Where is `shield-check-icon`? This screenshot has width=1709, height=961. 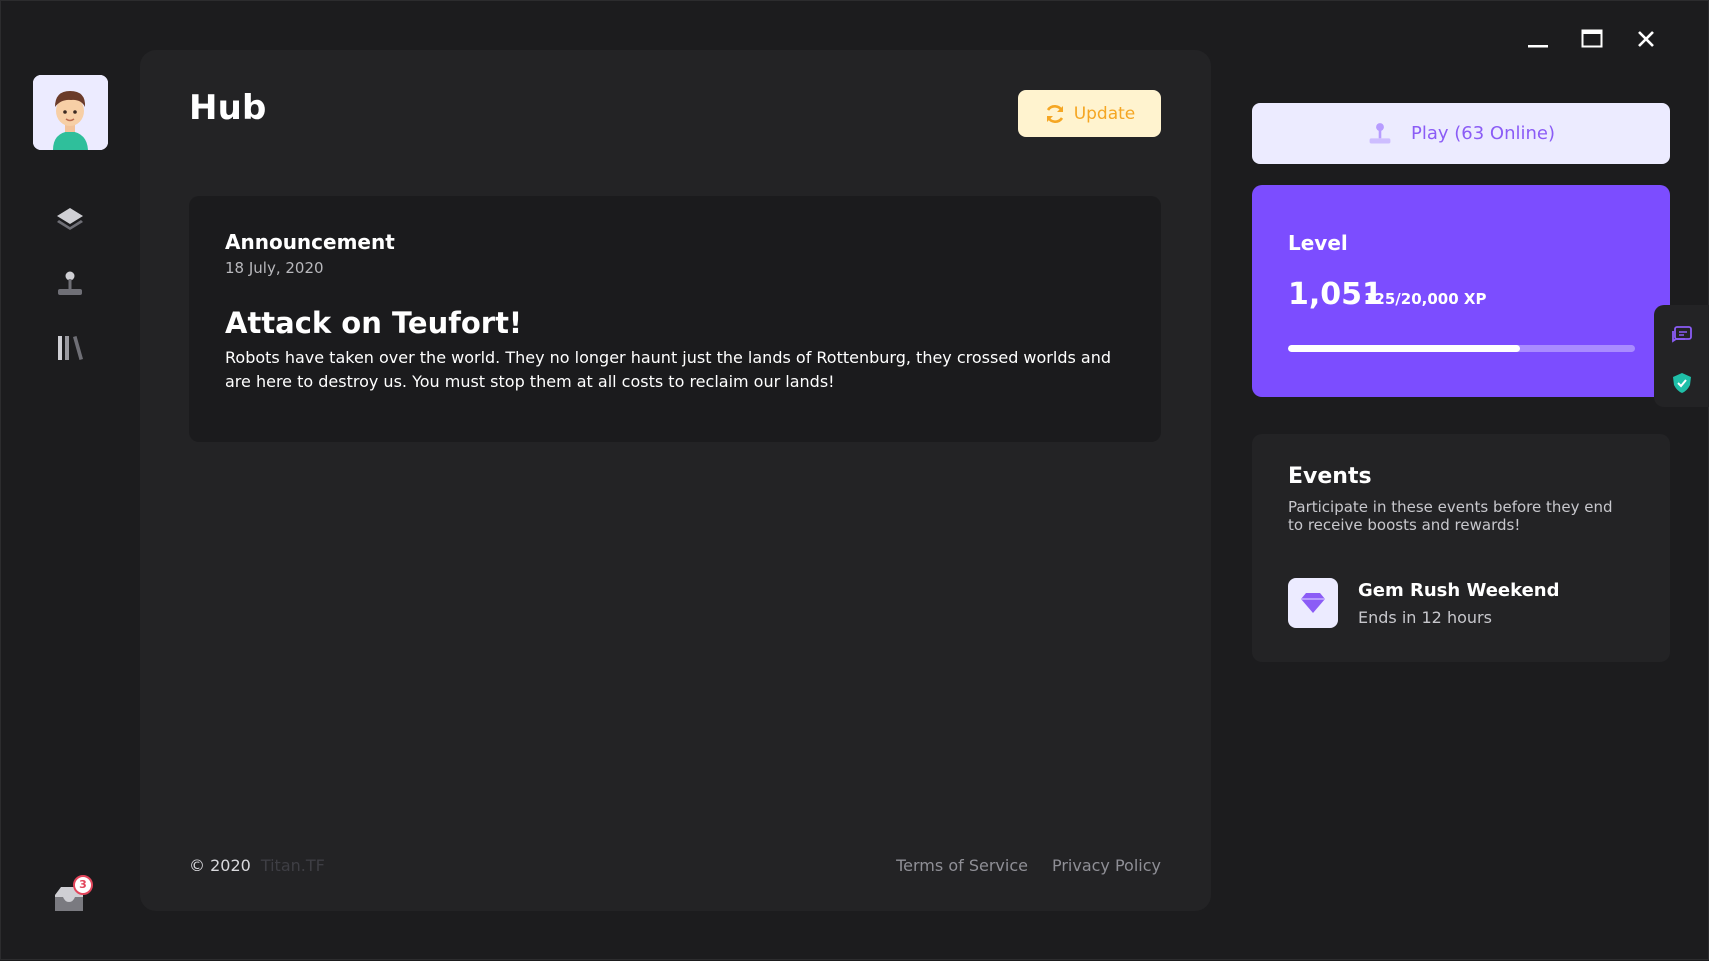
shield-check-icon is located at coordinates (1682, 383).